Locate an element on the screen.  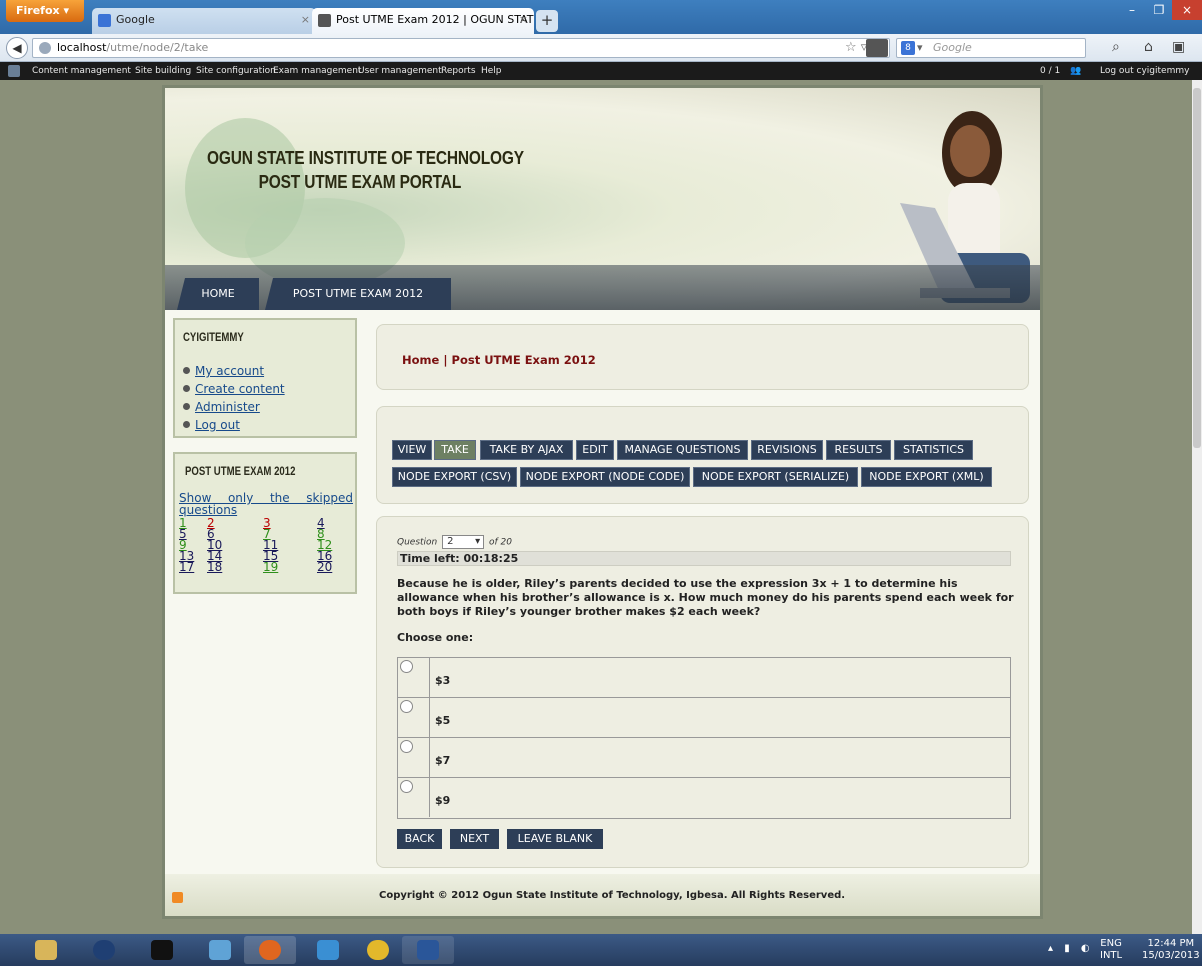
breadcrumb-home-link: Home is located at coordinates (420, 360).